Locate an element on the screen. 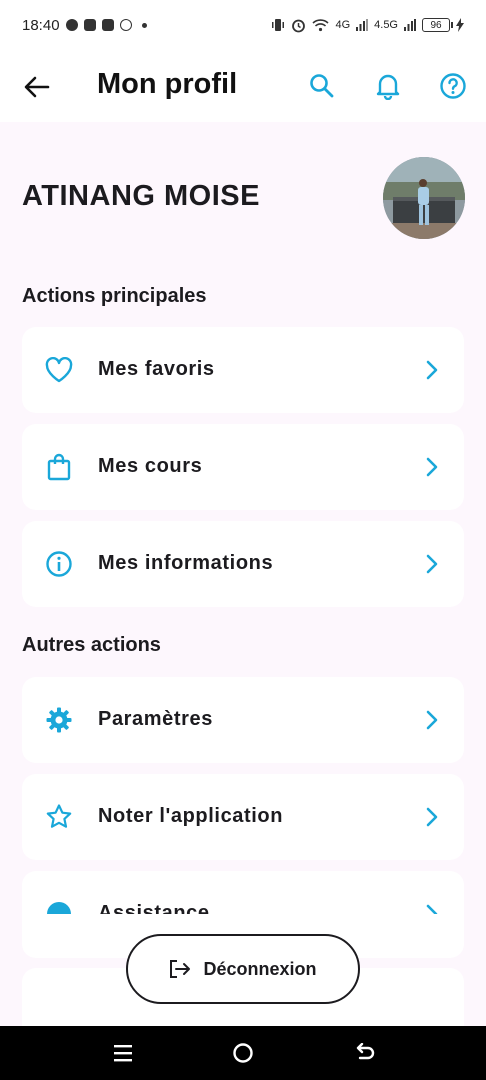 The width and height of the screenshot is (486, 1080). arrow-left-icon is located at coordinates (37, 87).